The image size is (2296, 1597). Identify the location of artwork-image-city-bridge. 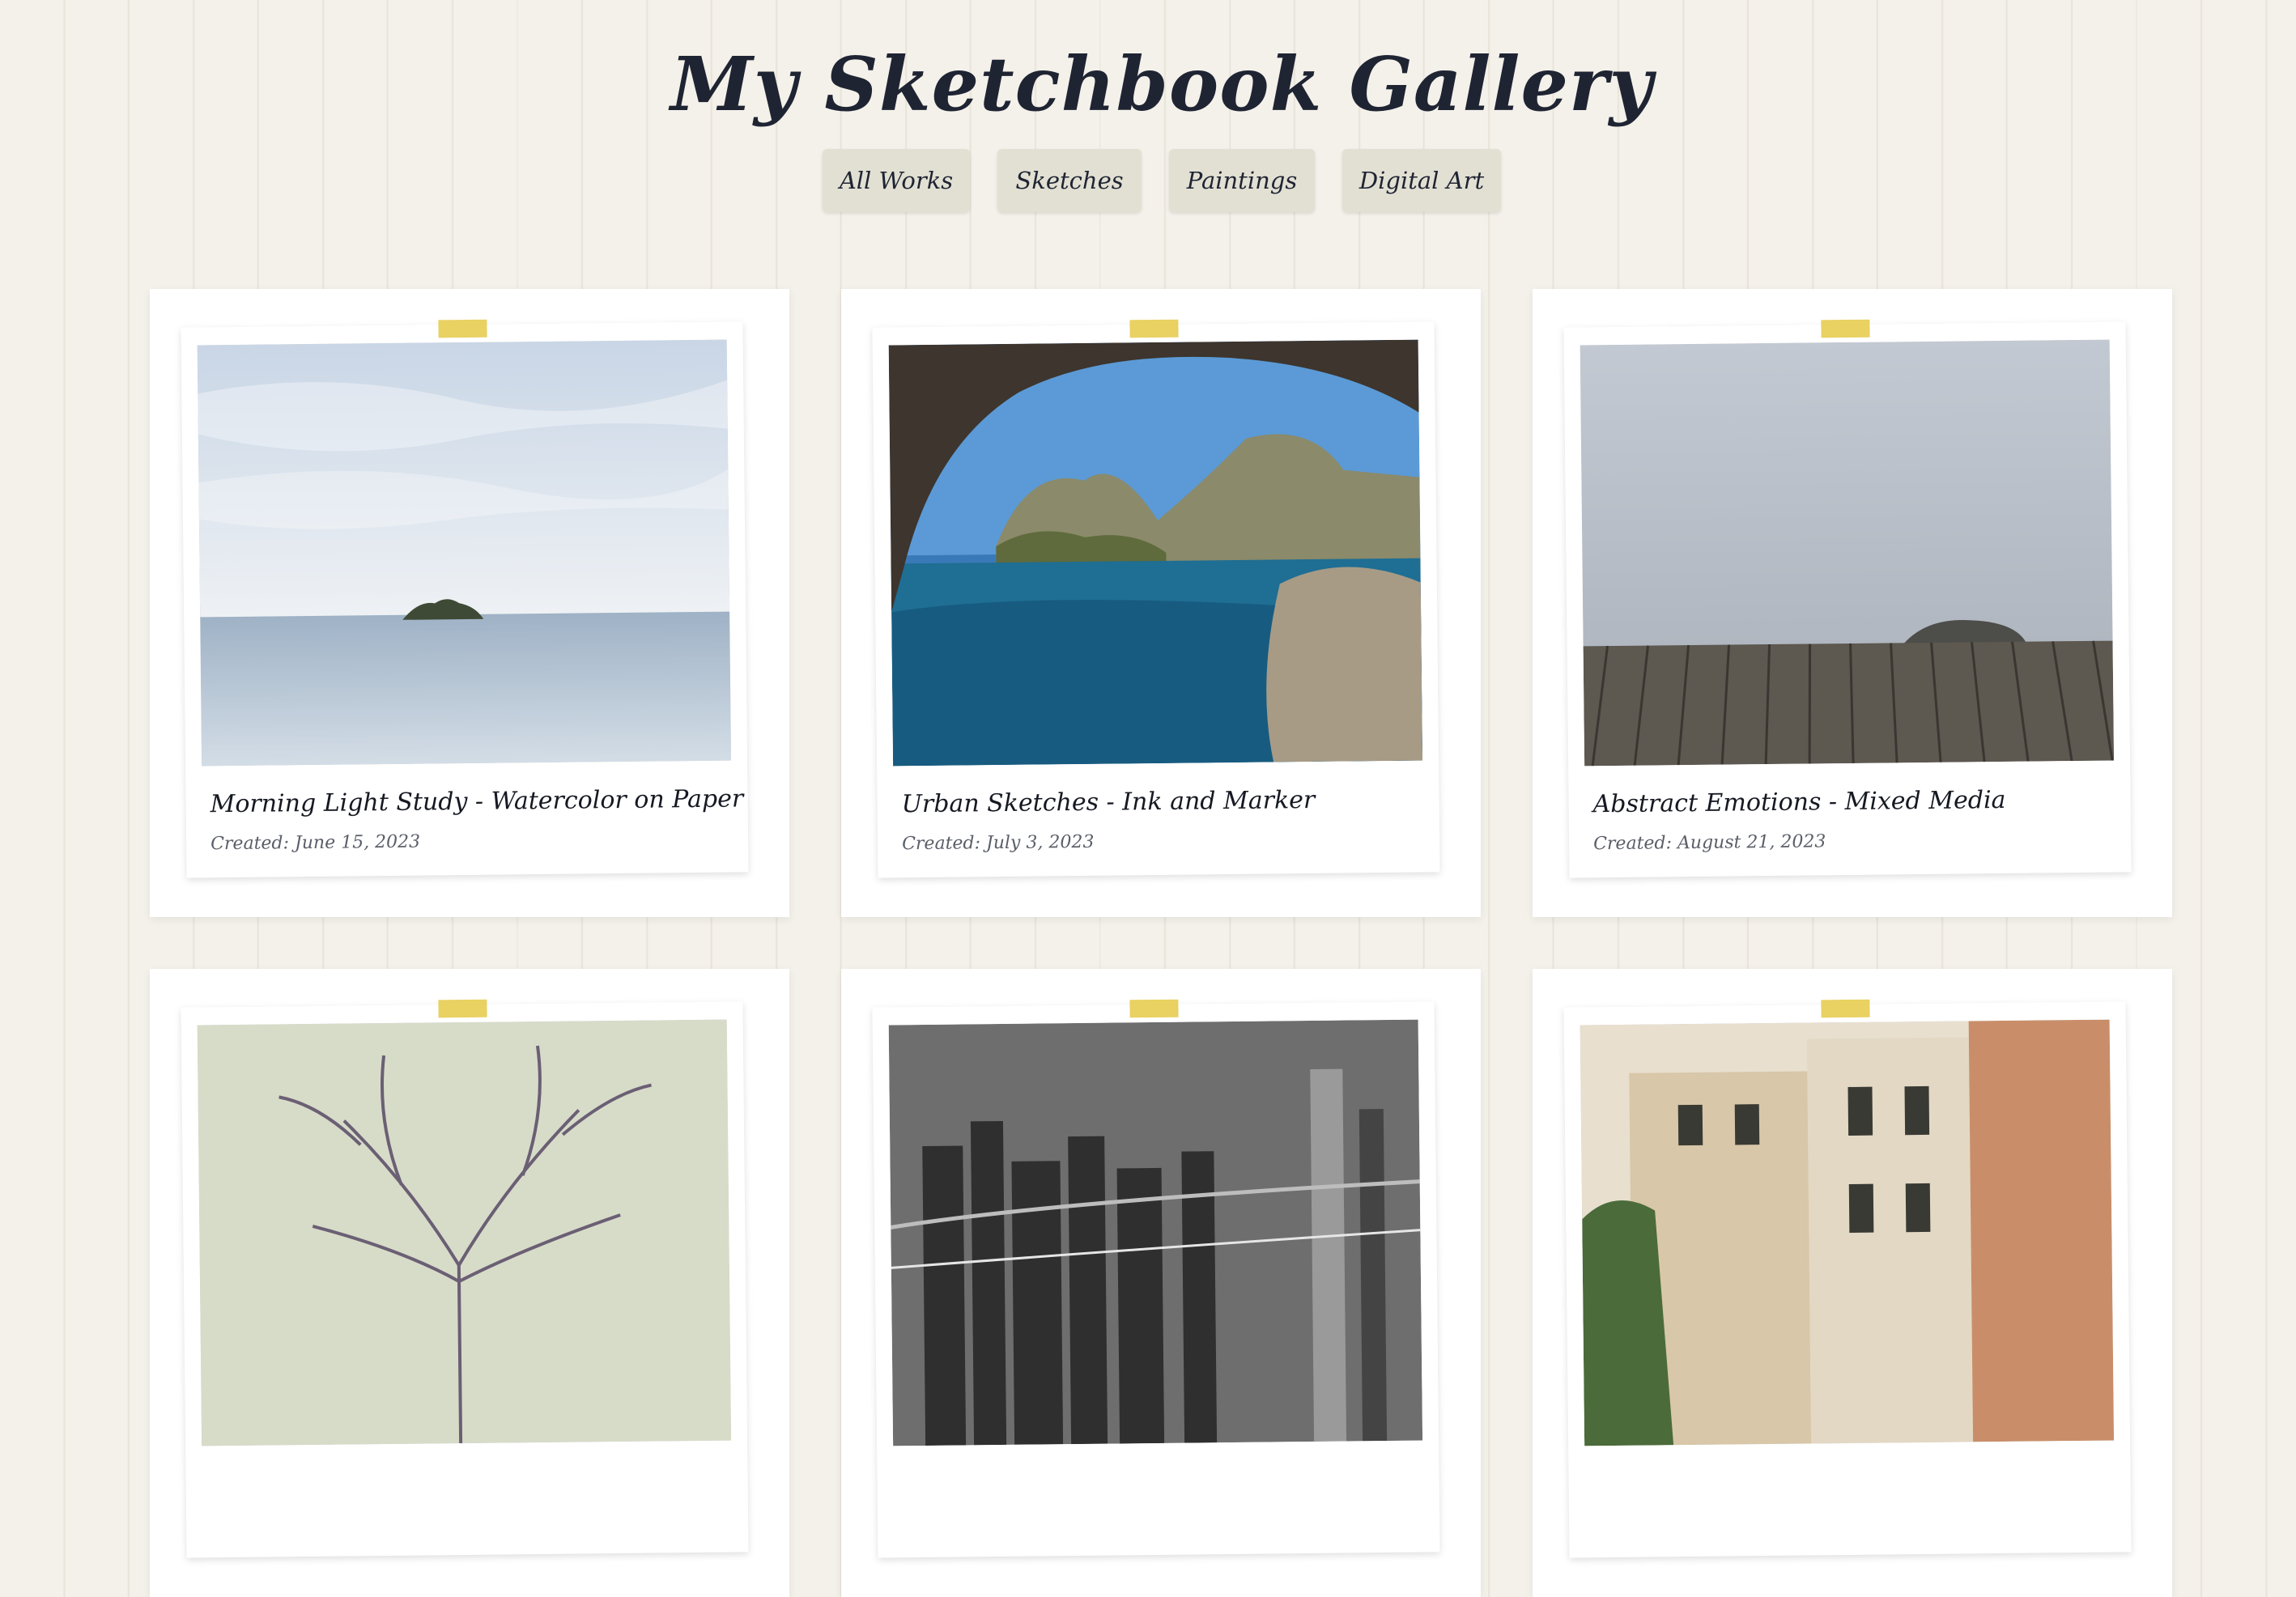
(1155, 1233).